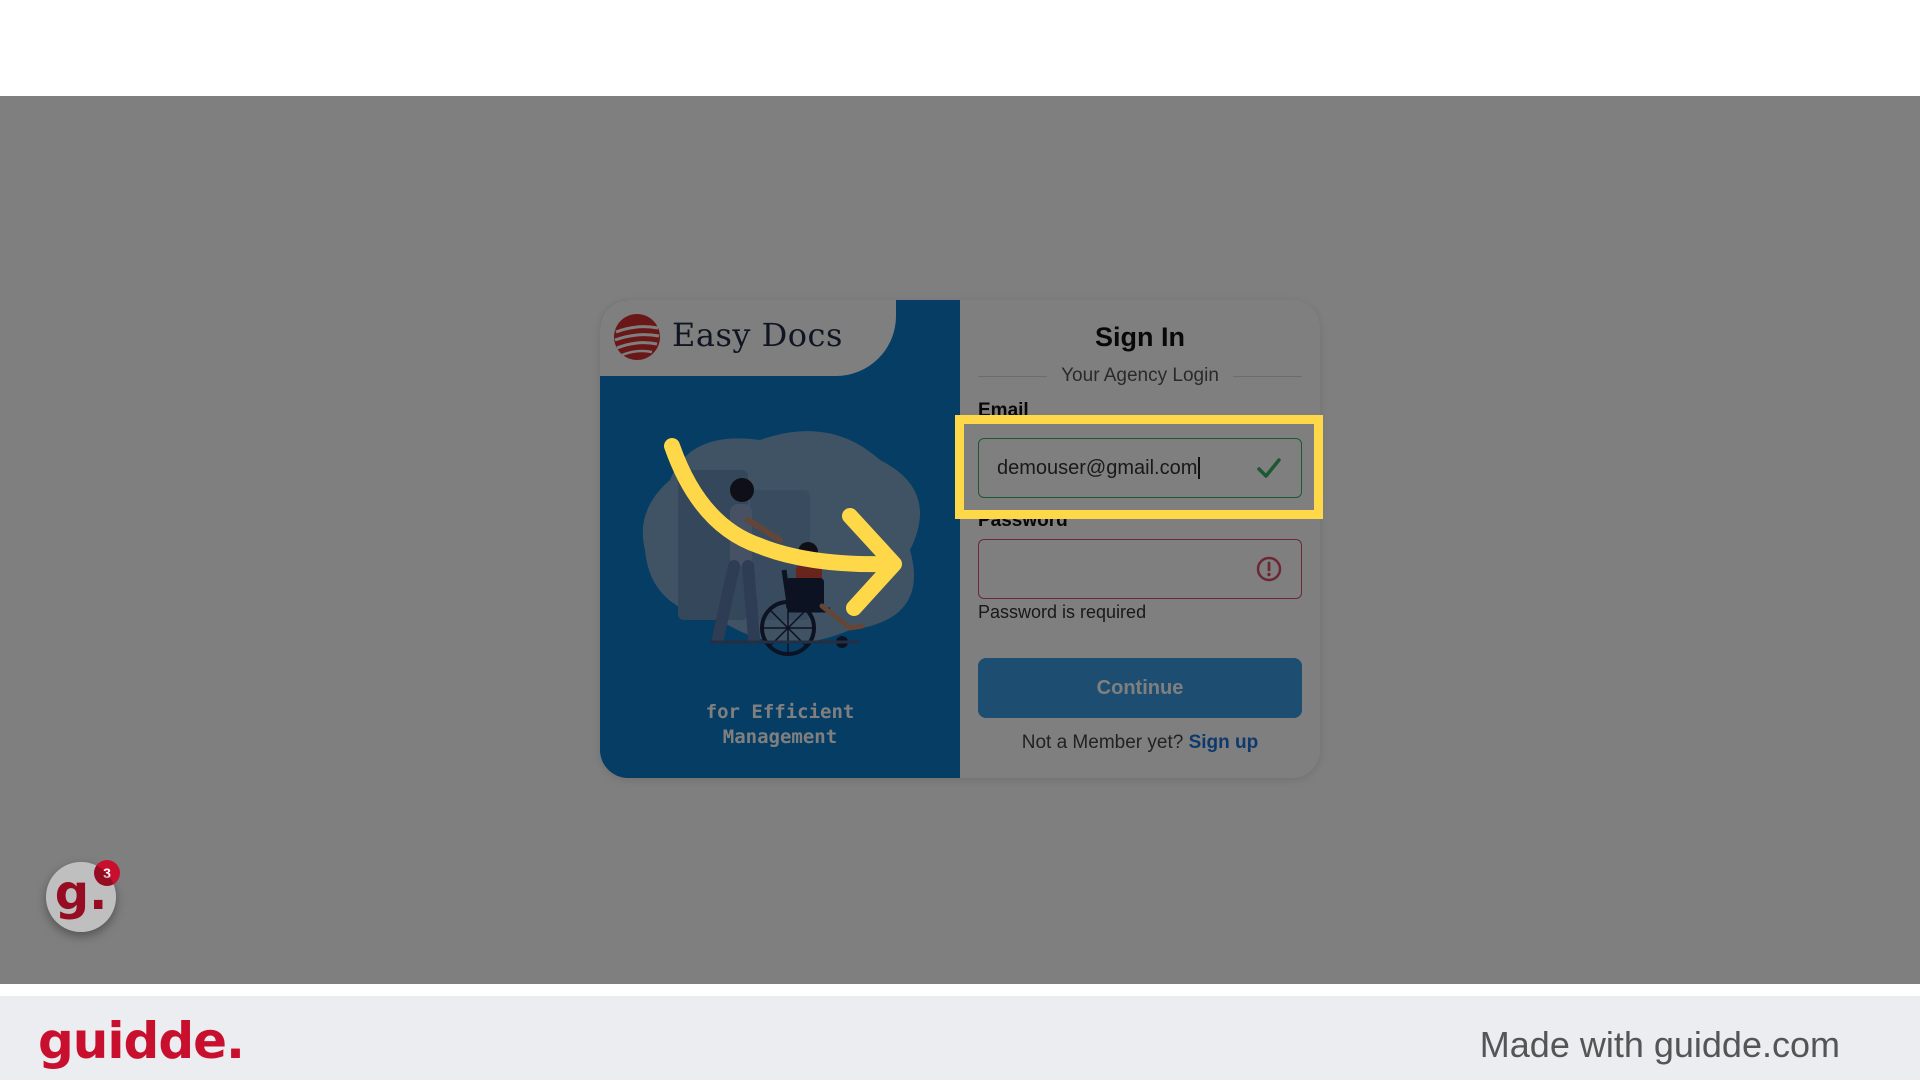 This screenshot has height=1080, width=1920. I want to click on logo-tab: Easy Docs, so click(748, 338).